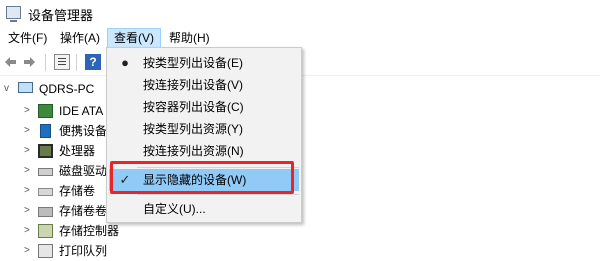 The width and height of the screenshot is (600, 261). What do you see at coordinates (81, 111) in the screenshot?
I see `tree-item-label: IDE ATA` at bounding box center [81, 111].